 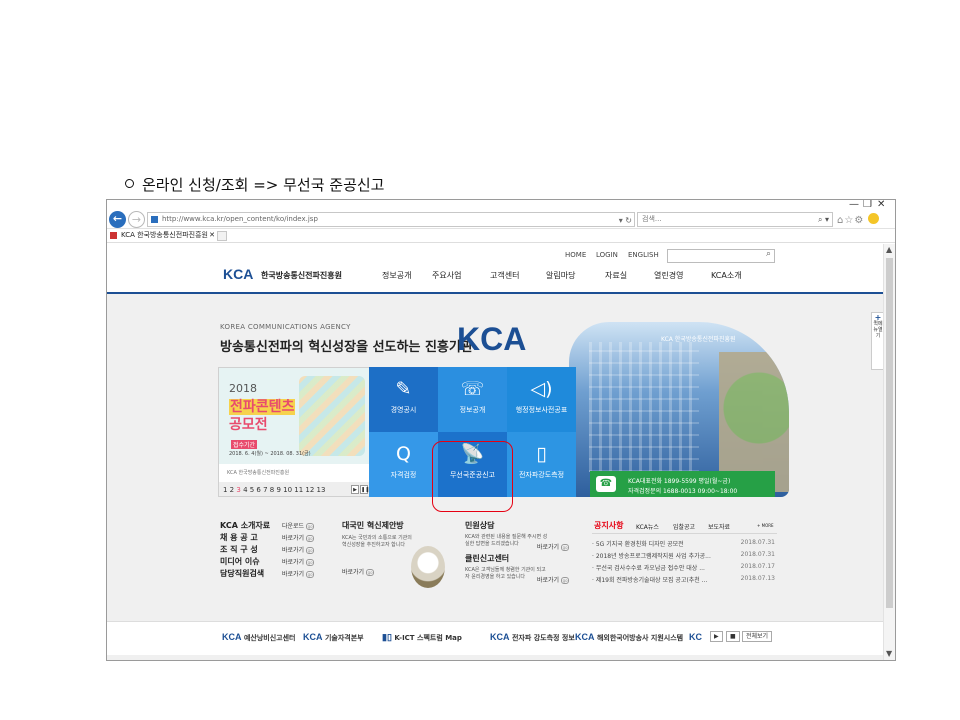 I want to click on tile-emf-measurement: ▯ 전자파강도측정, so click(x=541, y=464).